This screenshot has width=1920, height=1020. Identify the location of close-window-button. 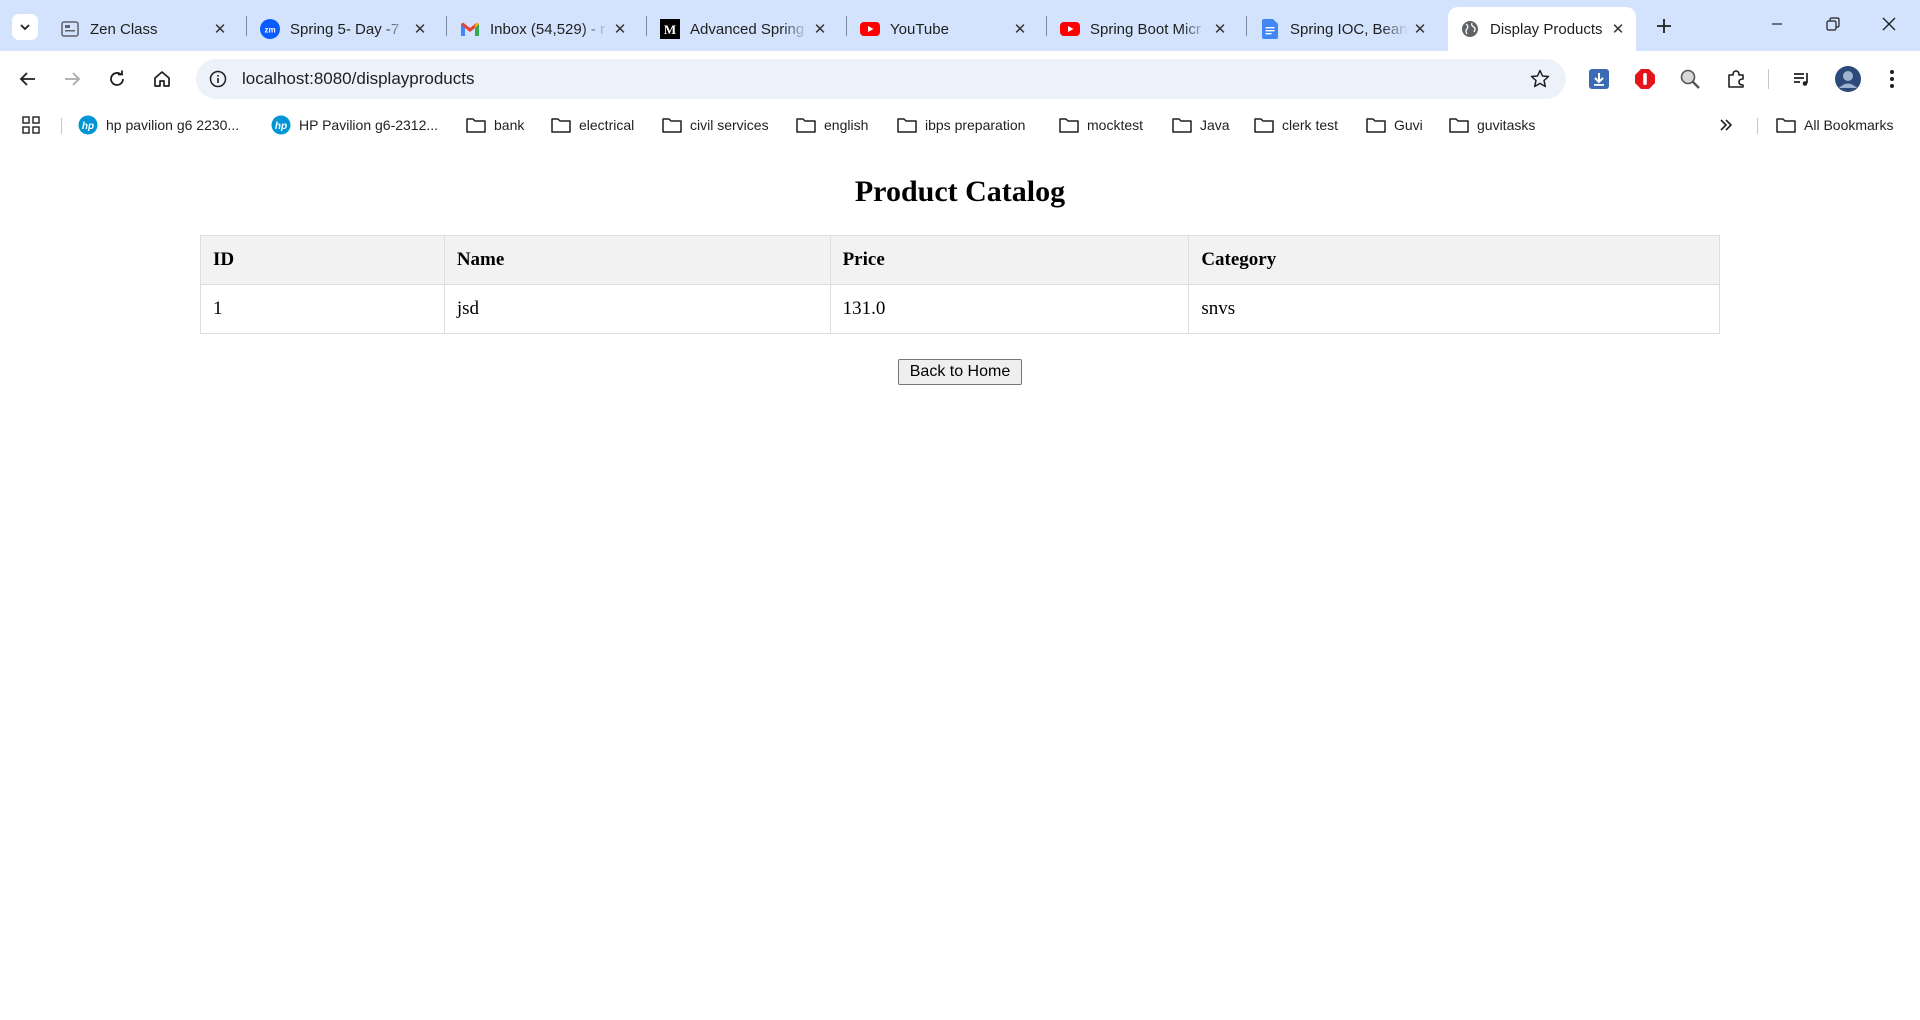
(1889, 24).